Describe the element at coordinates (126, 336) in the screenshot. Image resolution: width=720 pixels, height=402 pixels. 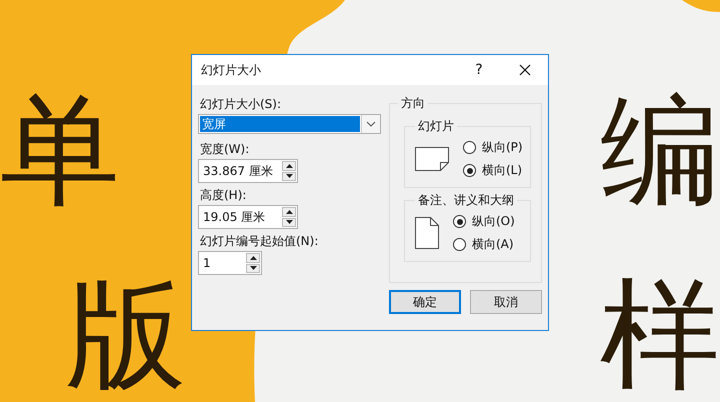
I see `slide-title-character: 版` at that location.